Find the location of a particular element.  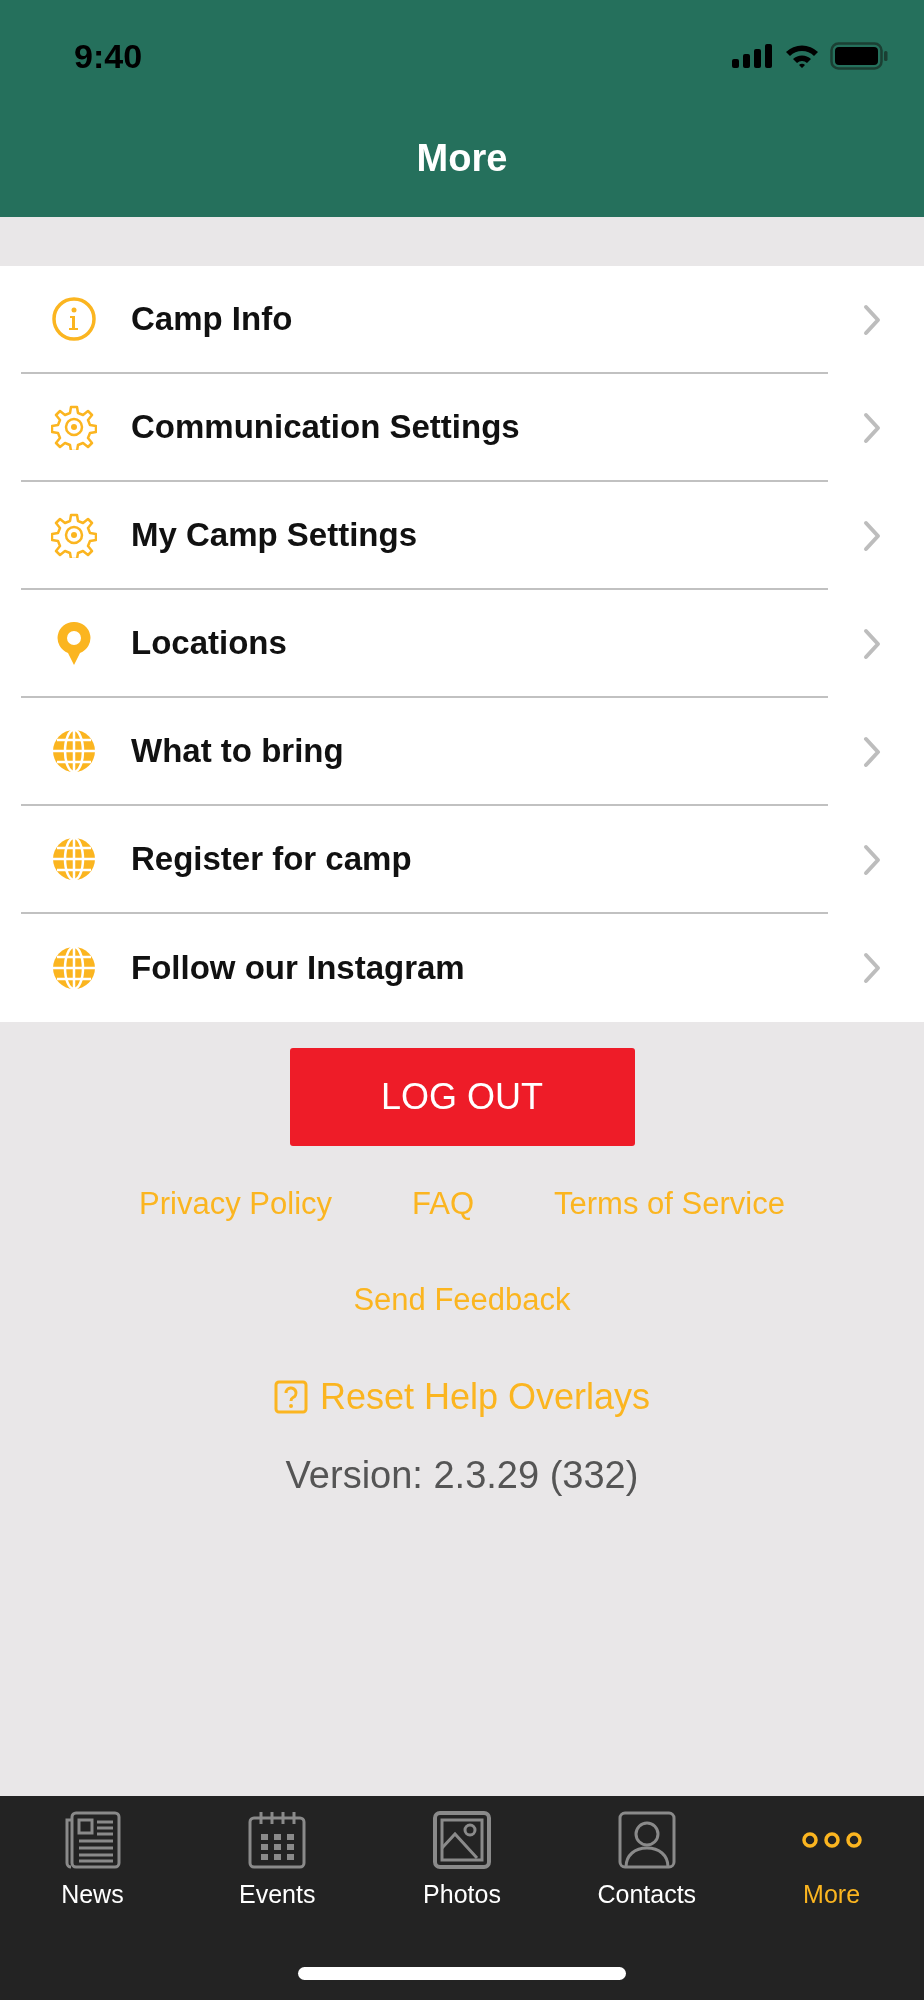

tab: Events is located at coordinates (277, 1859).